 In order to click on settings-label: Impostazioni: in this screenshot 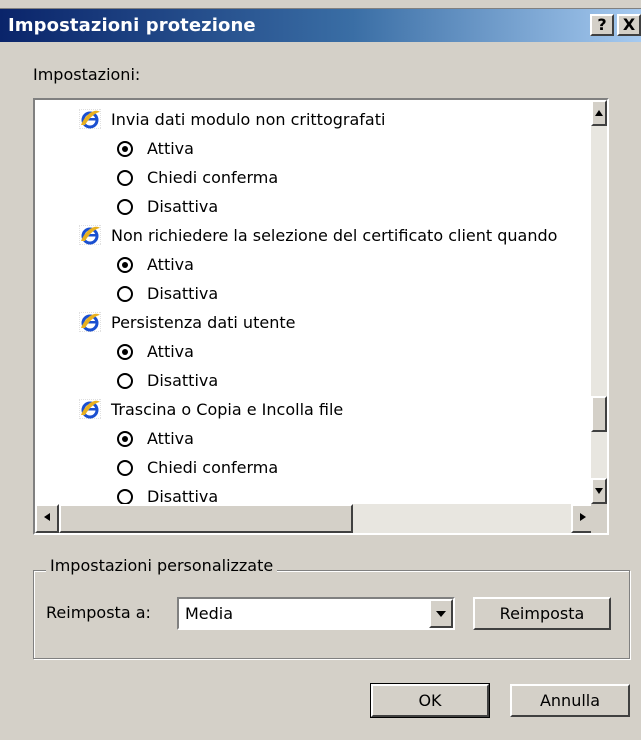, I will do `click(87, 74)`.